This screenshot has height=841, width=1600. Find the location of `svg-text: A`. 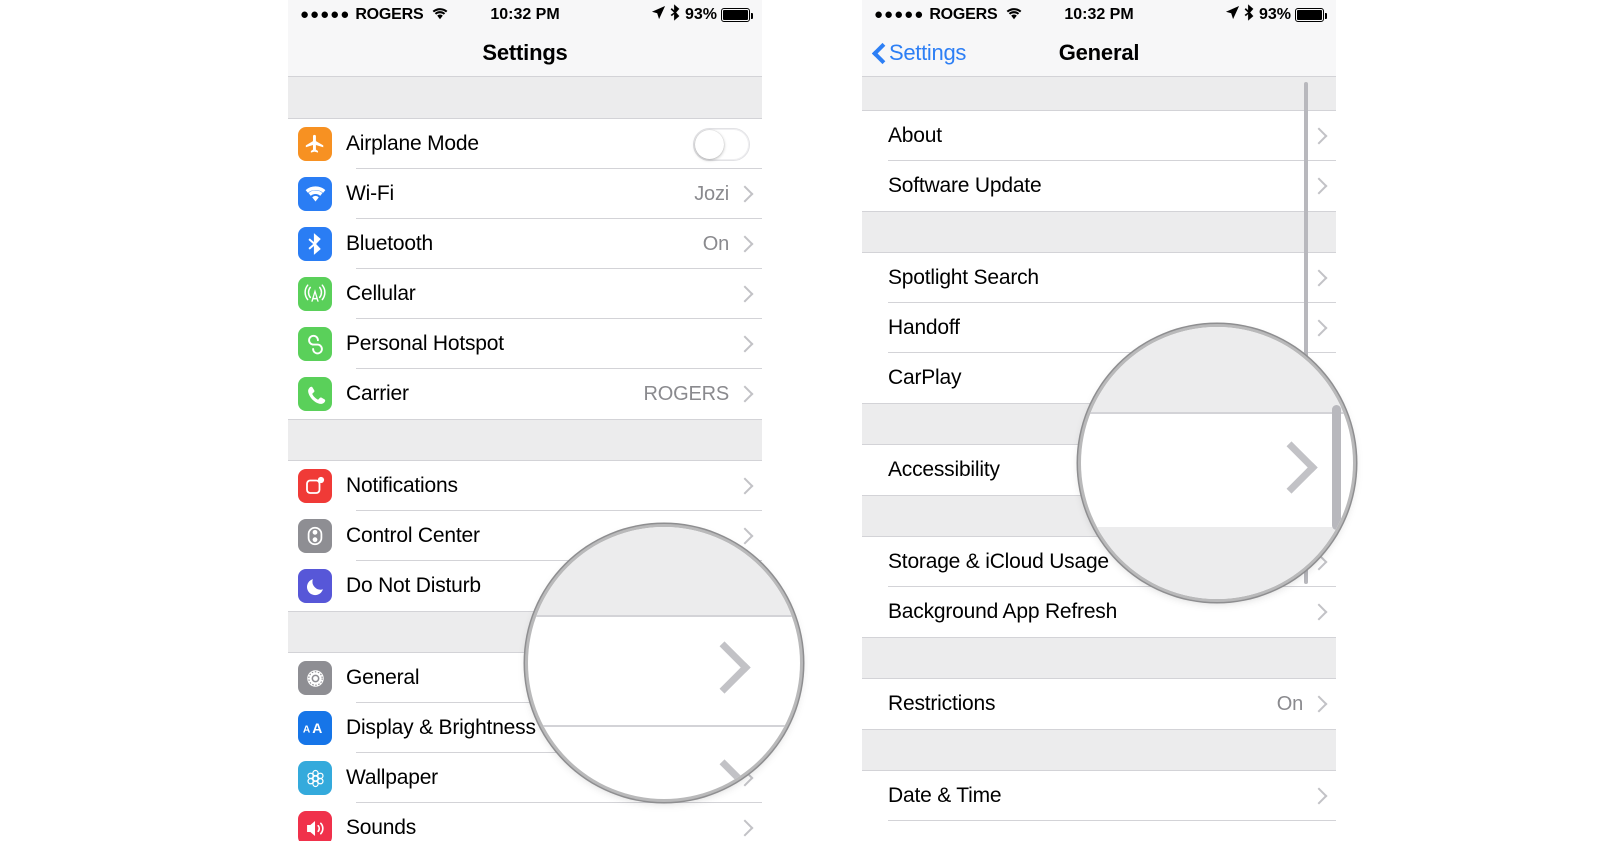

svg-text: A is located at coordinates (307, 730).